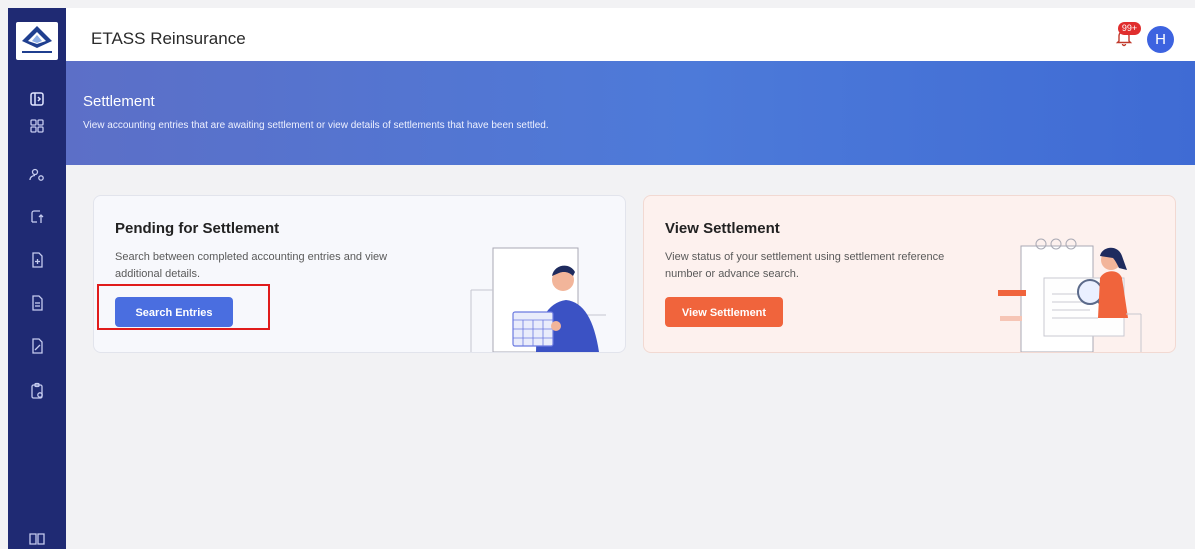 The height and width of the screenshot is (549, 1195). What do you see at coordinates (197, 228) in the screenshot?
I see `pending-card-title: Pending for Settlement` at bounding box center [197, 228].